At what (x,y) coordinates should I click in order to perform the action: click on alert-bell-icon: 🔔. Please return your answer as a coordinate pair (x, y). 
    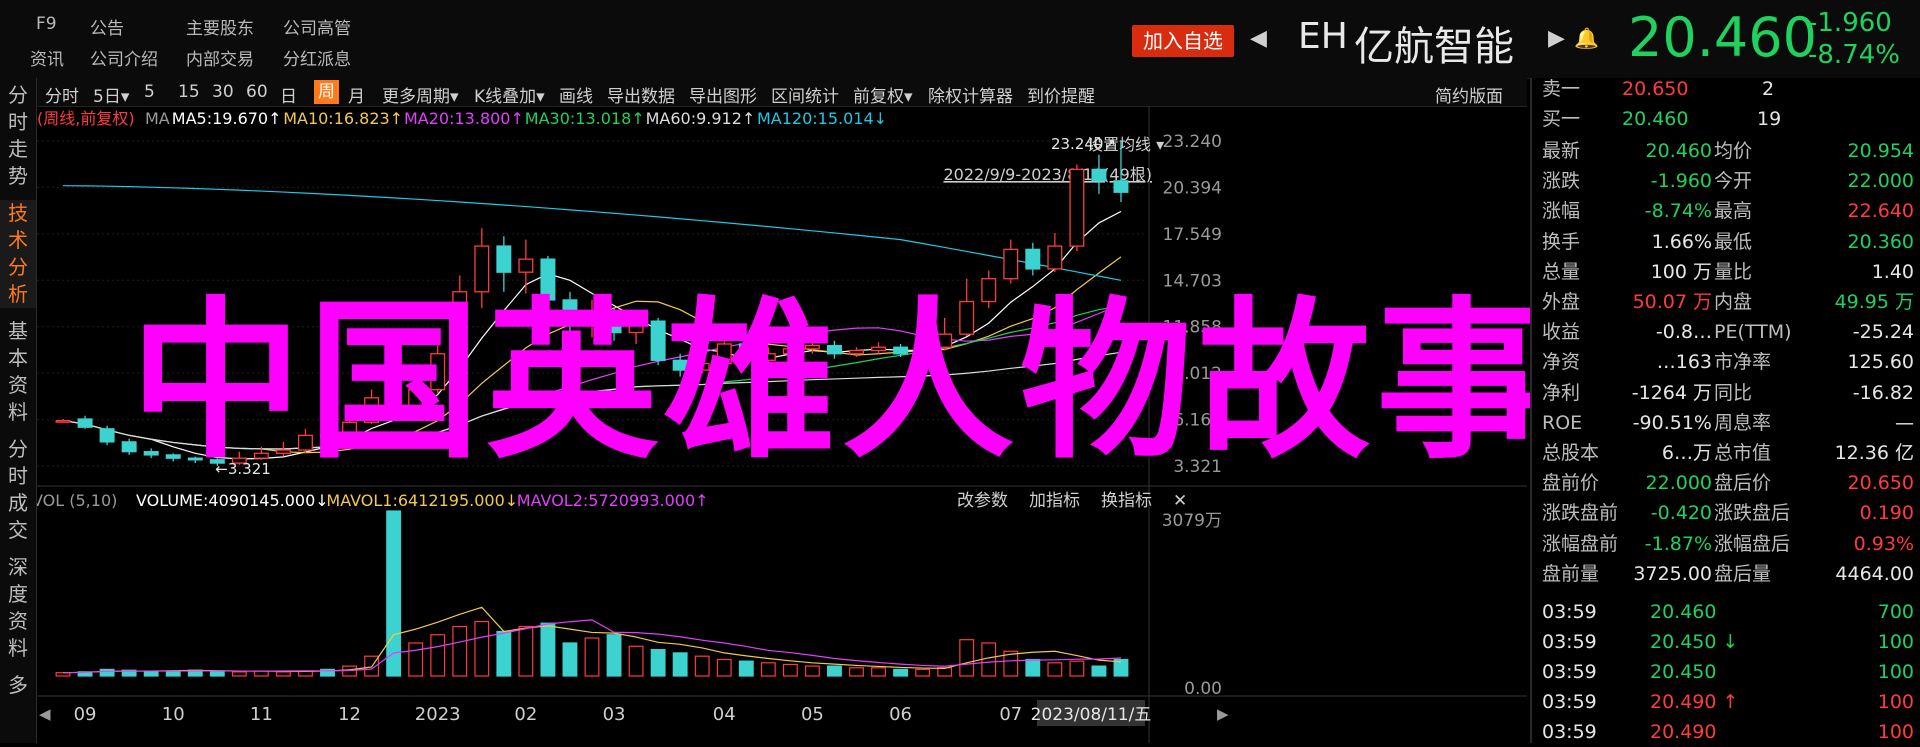
    Looking at the image, I should click on (1586, 38).